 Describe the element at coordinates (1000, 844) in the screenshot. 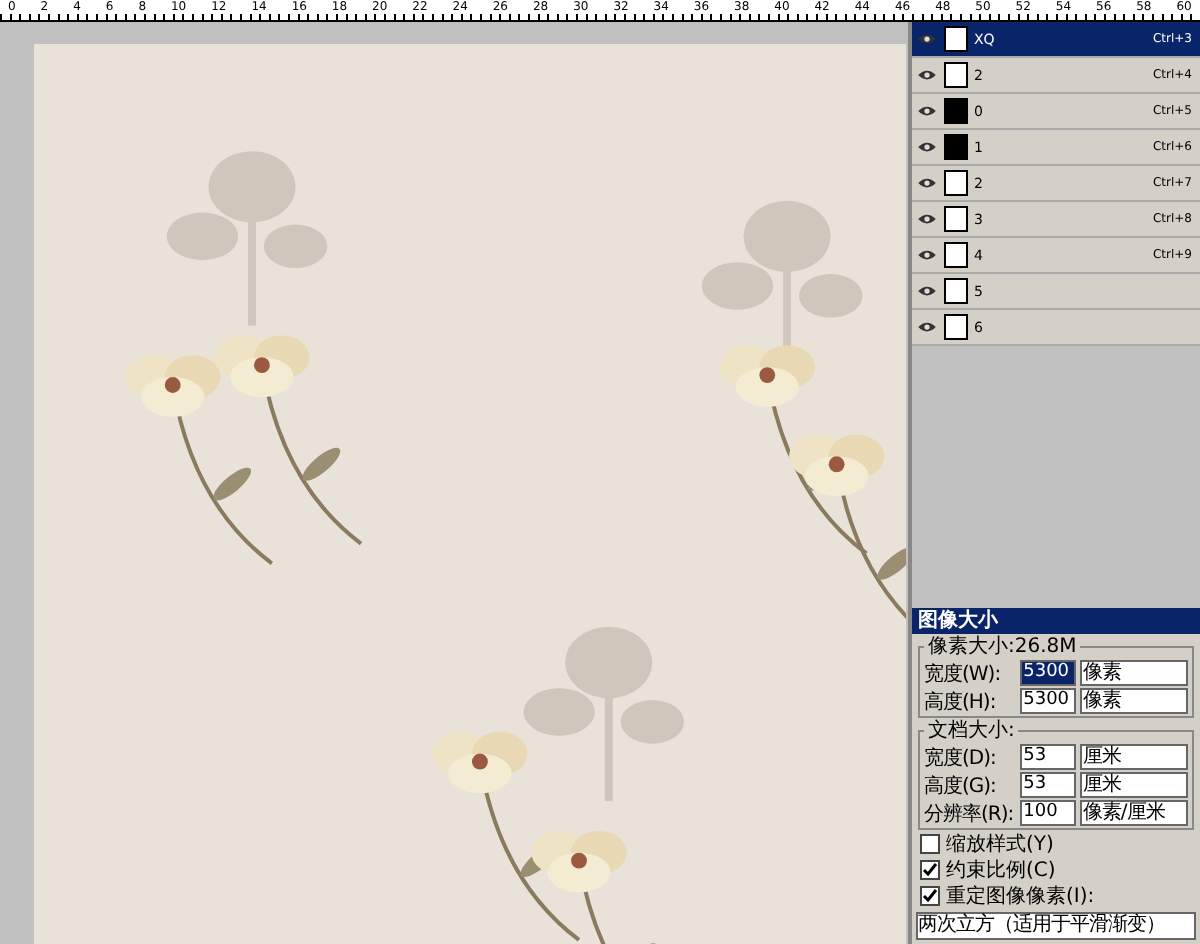

I see `checkbox-label: 缩放样式(Y)` at that location.